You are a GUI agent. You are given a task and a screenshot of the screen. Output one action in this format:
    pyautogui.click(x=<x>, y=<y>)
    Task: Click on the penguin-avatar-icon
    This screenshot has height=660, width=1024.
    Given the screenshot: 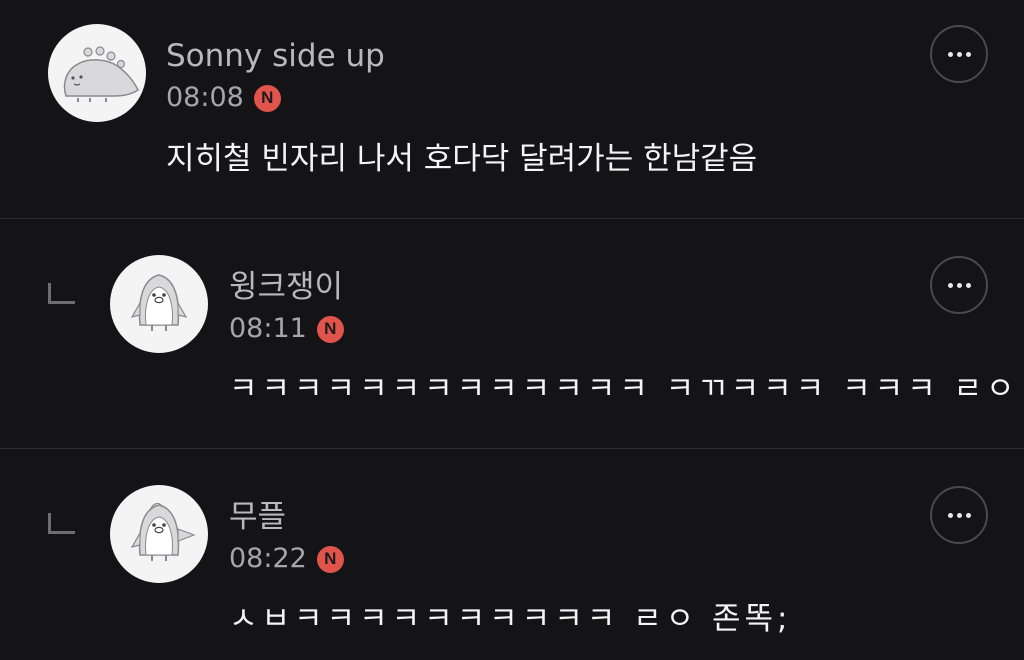 What is the action you would take?
    pyautogui.click(x=159, y=302)
    